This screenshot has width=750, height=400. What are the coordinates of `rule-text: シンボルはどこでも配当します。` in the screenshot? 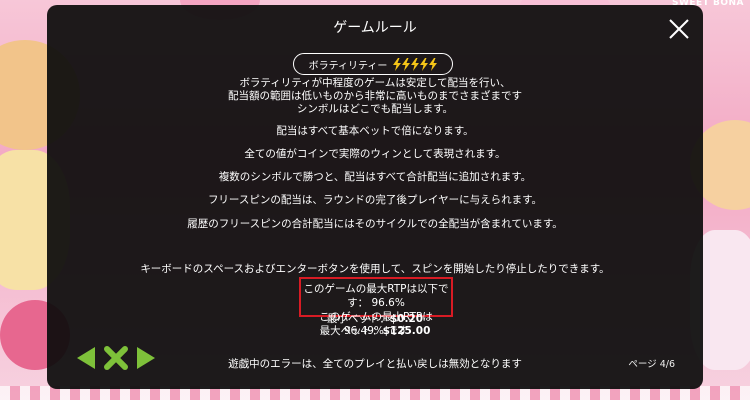 It's located at (375, 109).